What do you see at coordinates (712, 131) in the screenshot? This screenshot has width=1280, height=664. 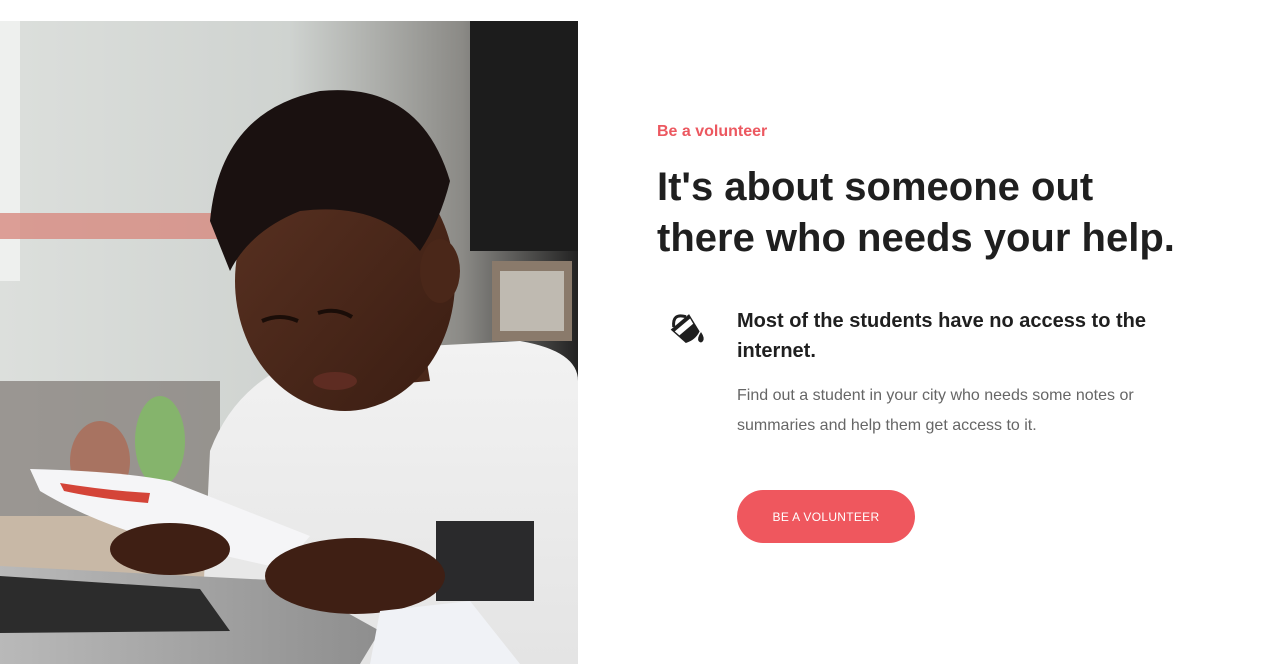 I see `section-eyebrow: Be a volunteer` at bounding box center [712, 131].